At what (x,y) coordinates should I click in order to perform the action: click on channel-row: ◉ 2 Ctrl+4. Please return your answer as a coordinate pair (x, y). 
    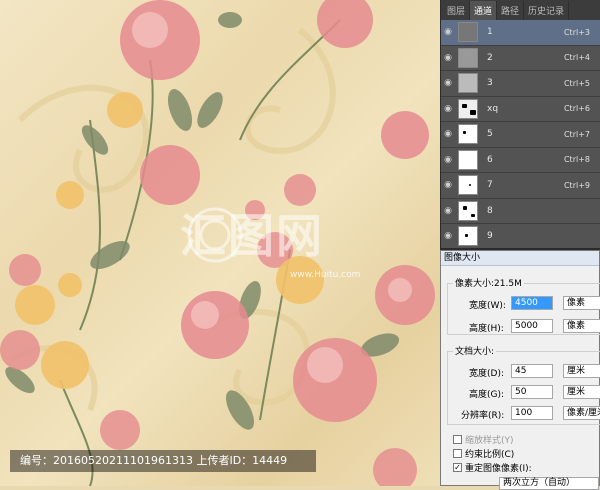
    Looking at the image, I should click on (520, 58).